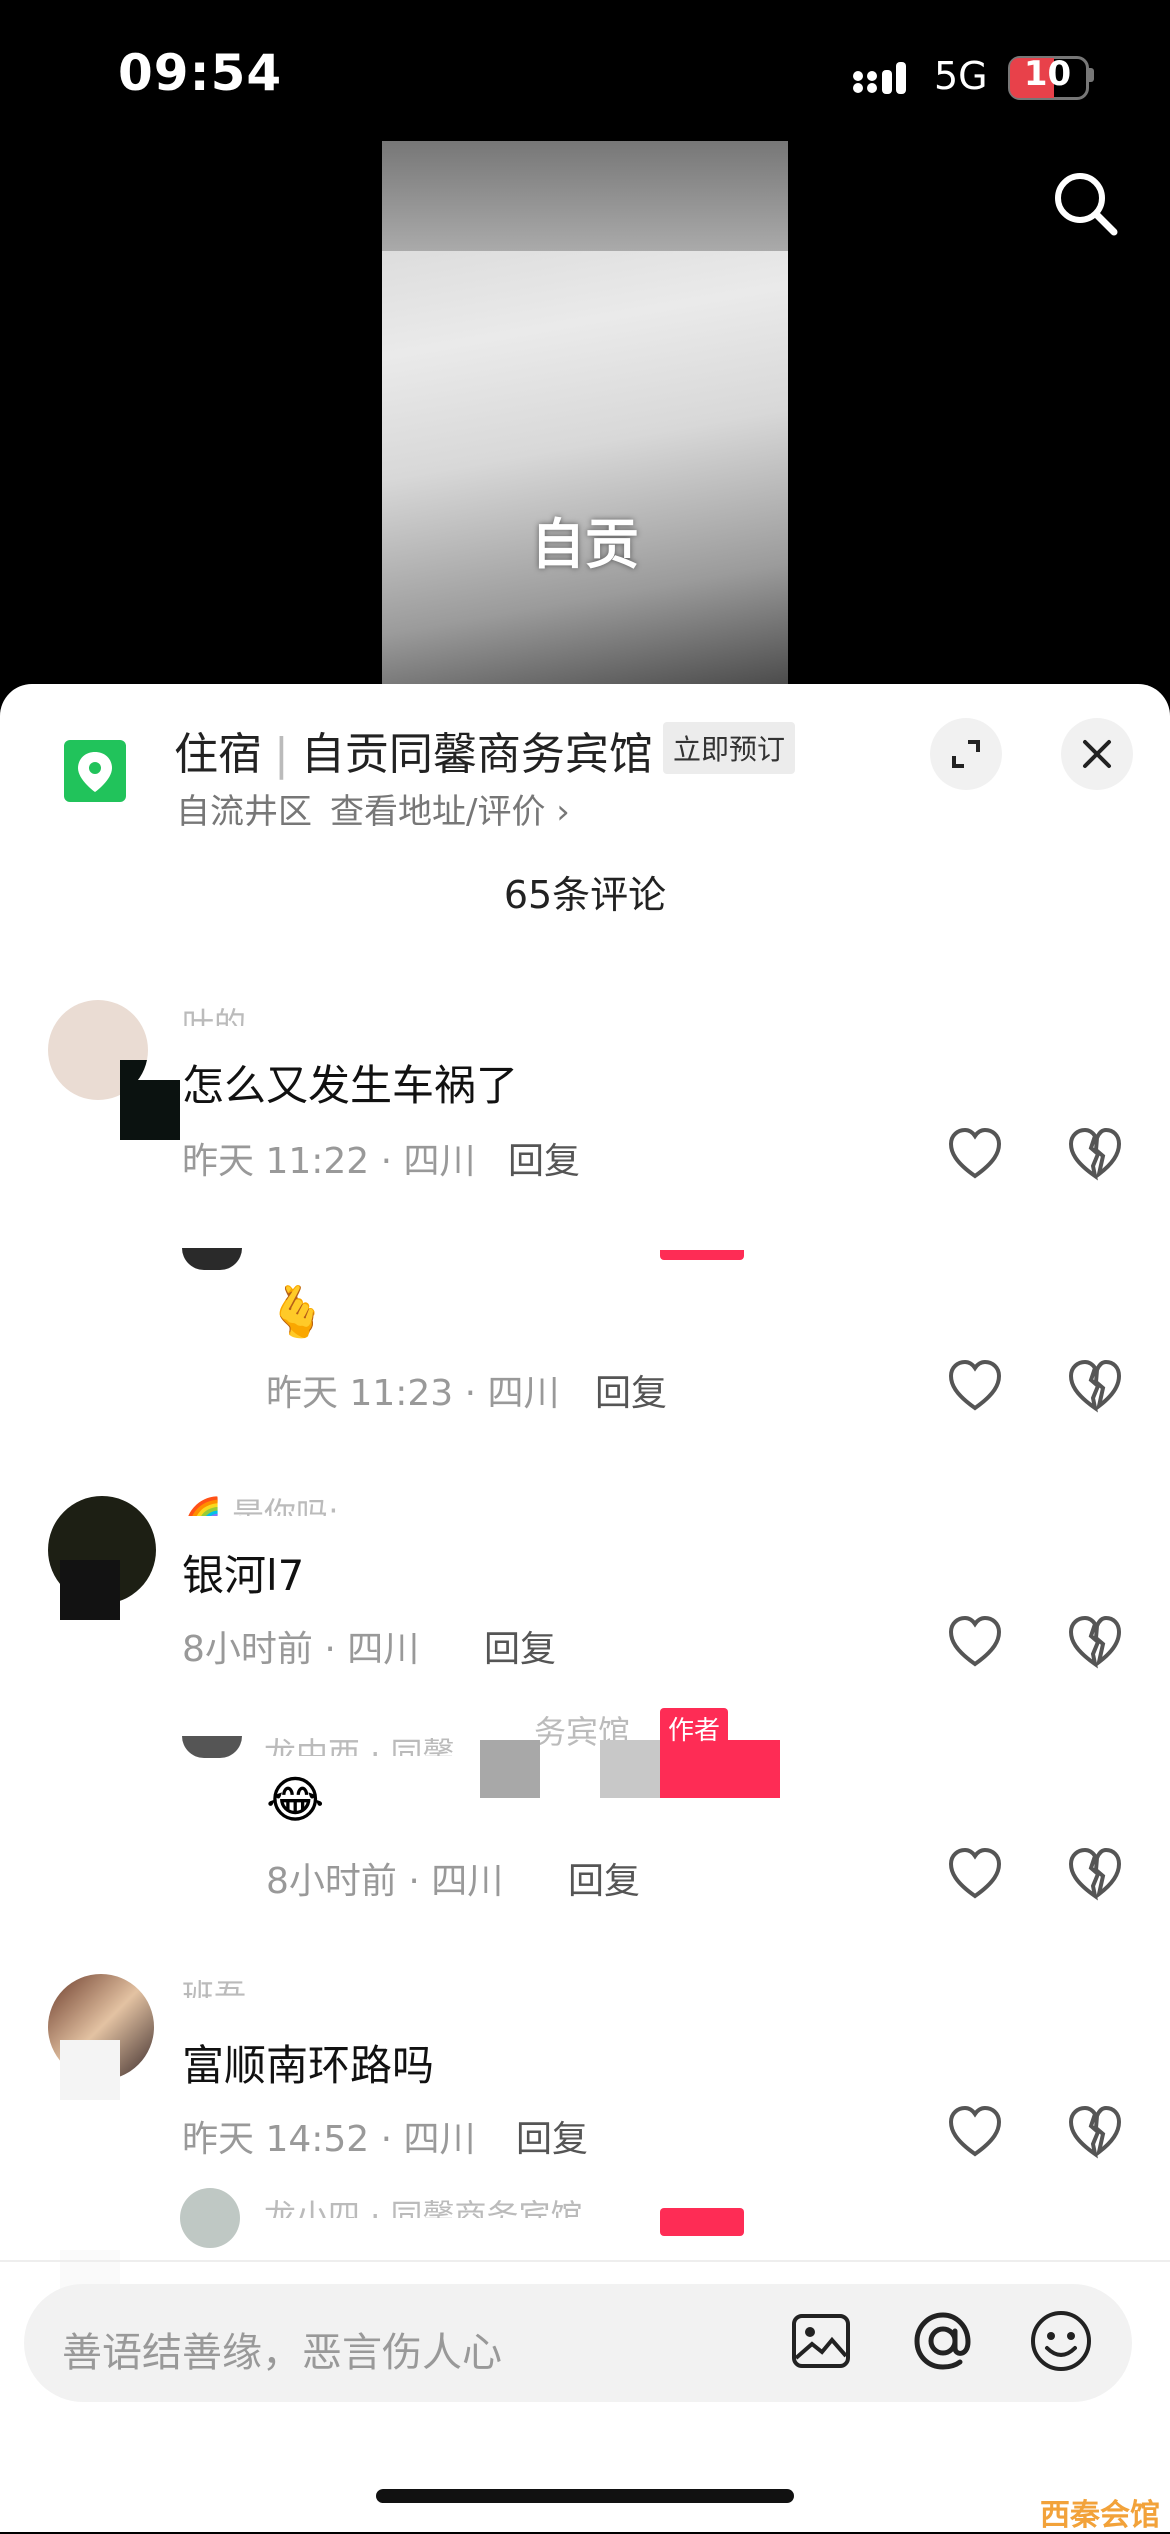 Image resolution: width=1170 pixels, height=2534 pixels. What do you see at coordinates (1047, 74) in the screenshot?
I see `battery-percent: 10` at bounding box center [1047, 74].